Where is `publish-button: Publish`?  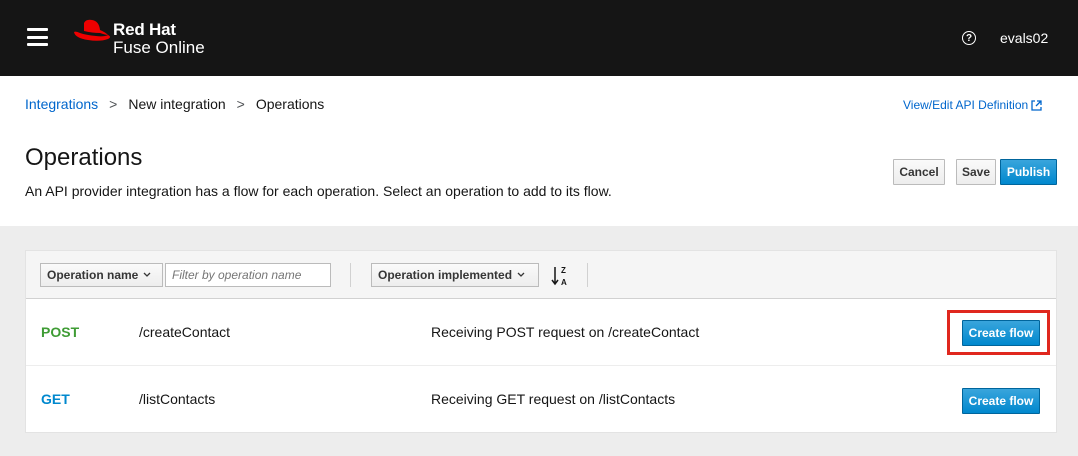
publish-button: Publish is located at coordinates (1028, 172).